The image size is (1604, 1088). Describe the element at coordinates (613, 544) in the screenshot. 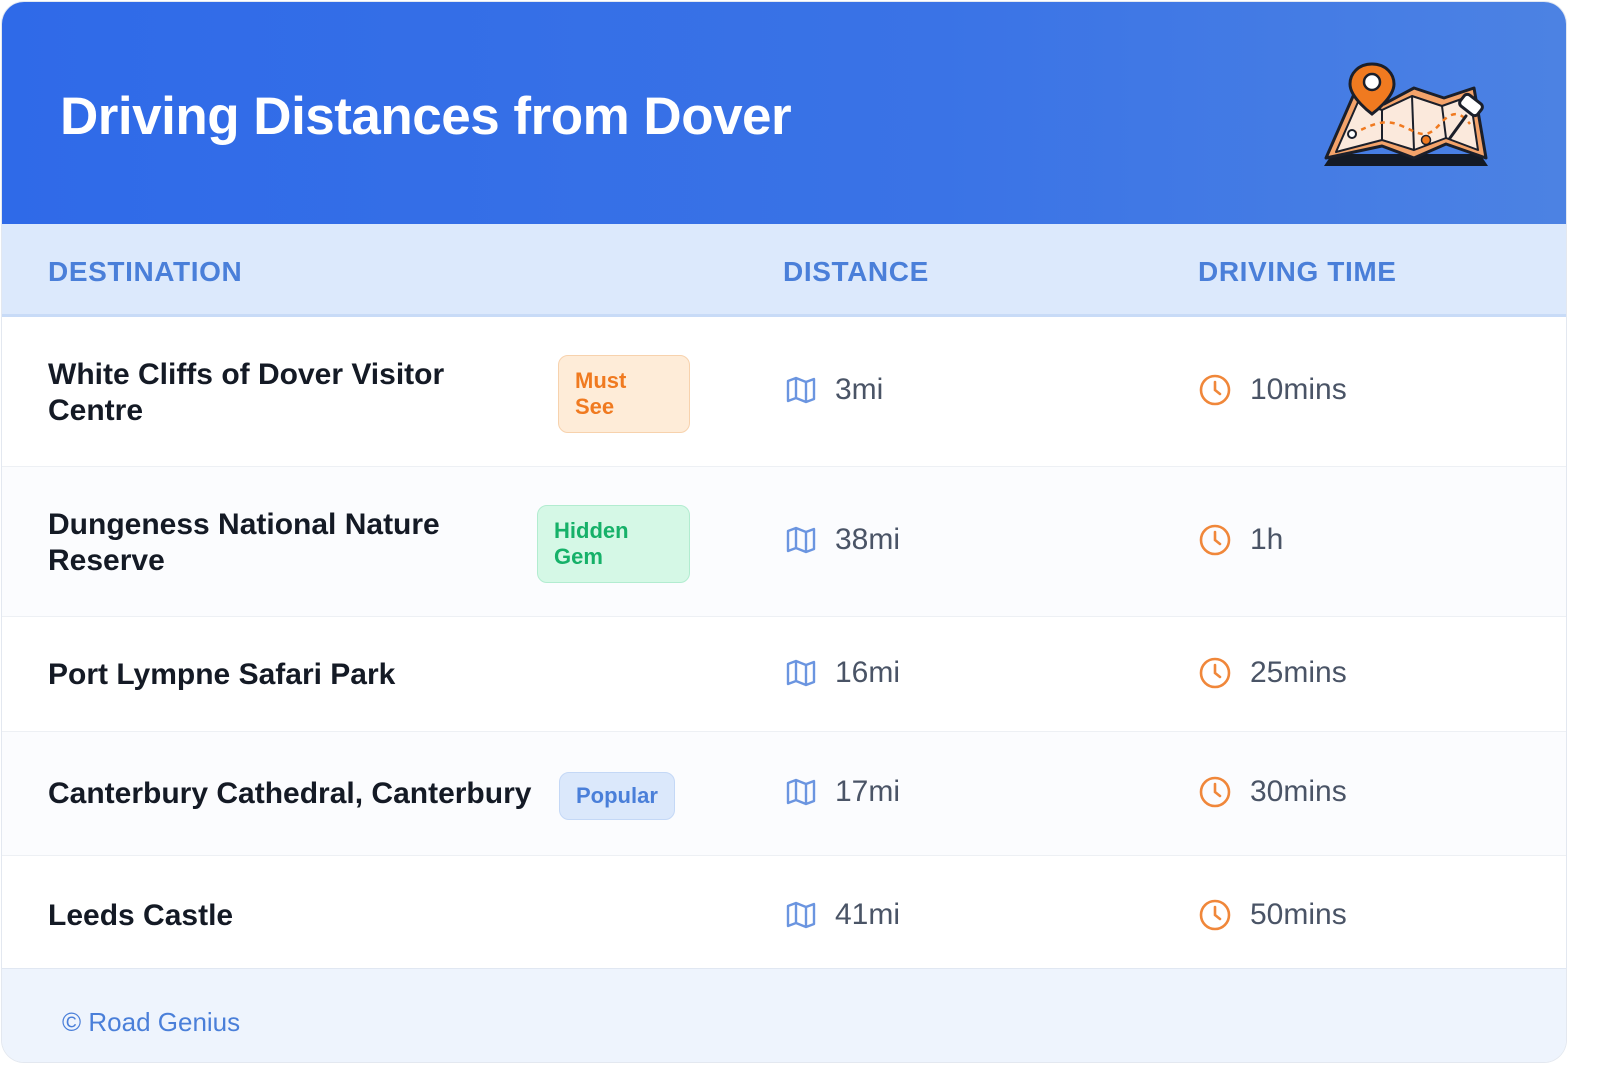

I see `hidden-gem-badge: Hidden Gem` at that location.